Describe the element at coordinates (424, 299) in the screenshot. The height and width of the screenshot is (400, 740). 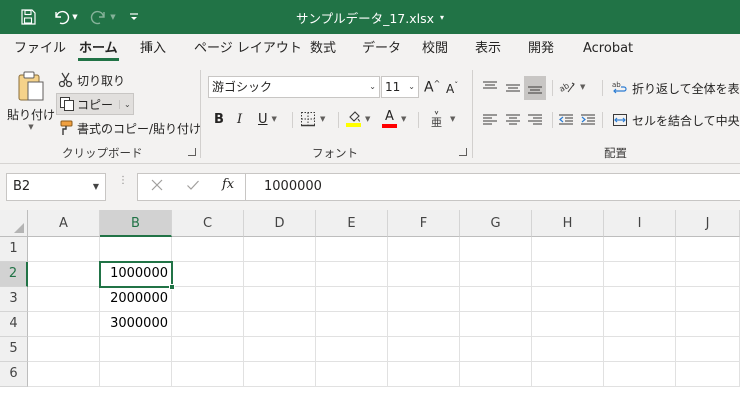
I see `cell-f3` at that location.